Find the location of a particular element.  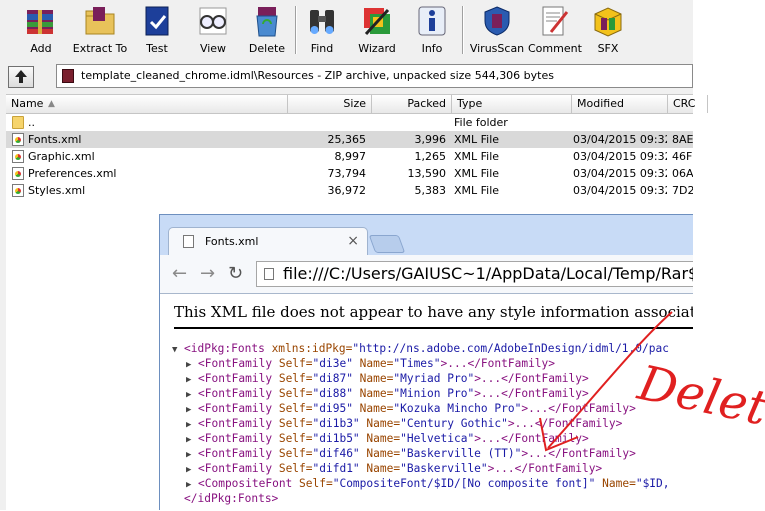

xml-attr-value: "Baskerville (TT)" is located at coordinates (461, 453).